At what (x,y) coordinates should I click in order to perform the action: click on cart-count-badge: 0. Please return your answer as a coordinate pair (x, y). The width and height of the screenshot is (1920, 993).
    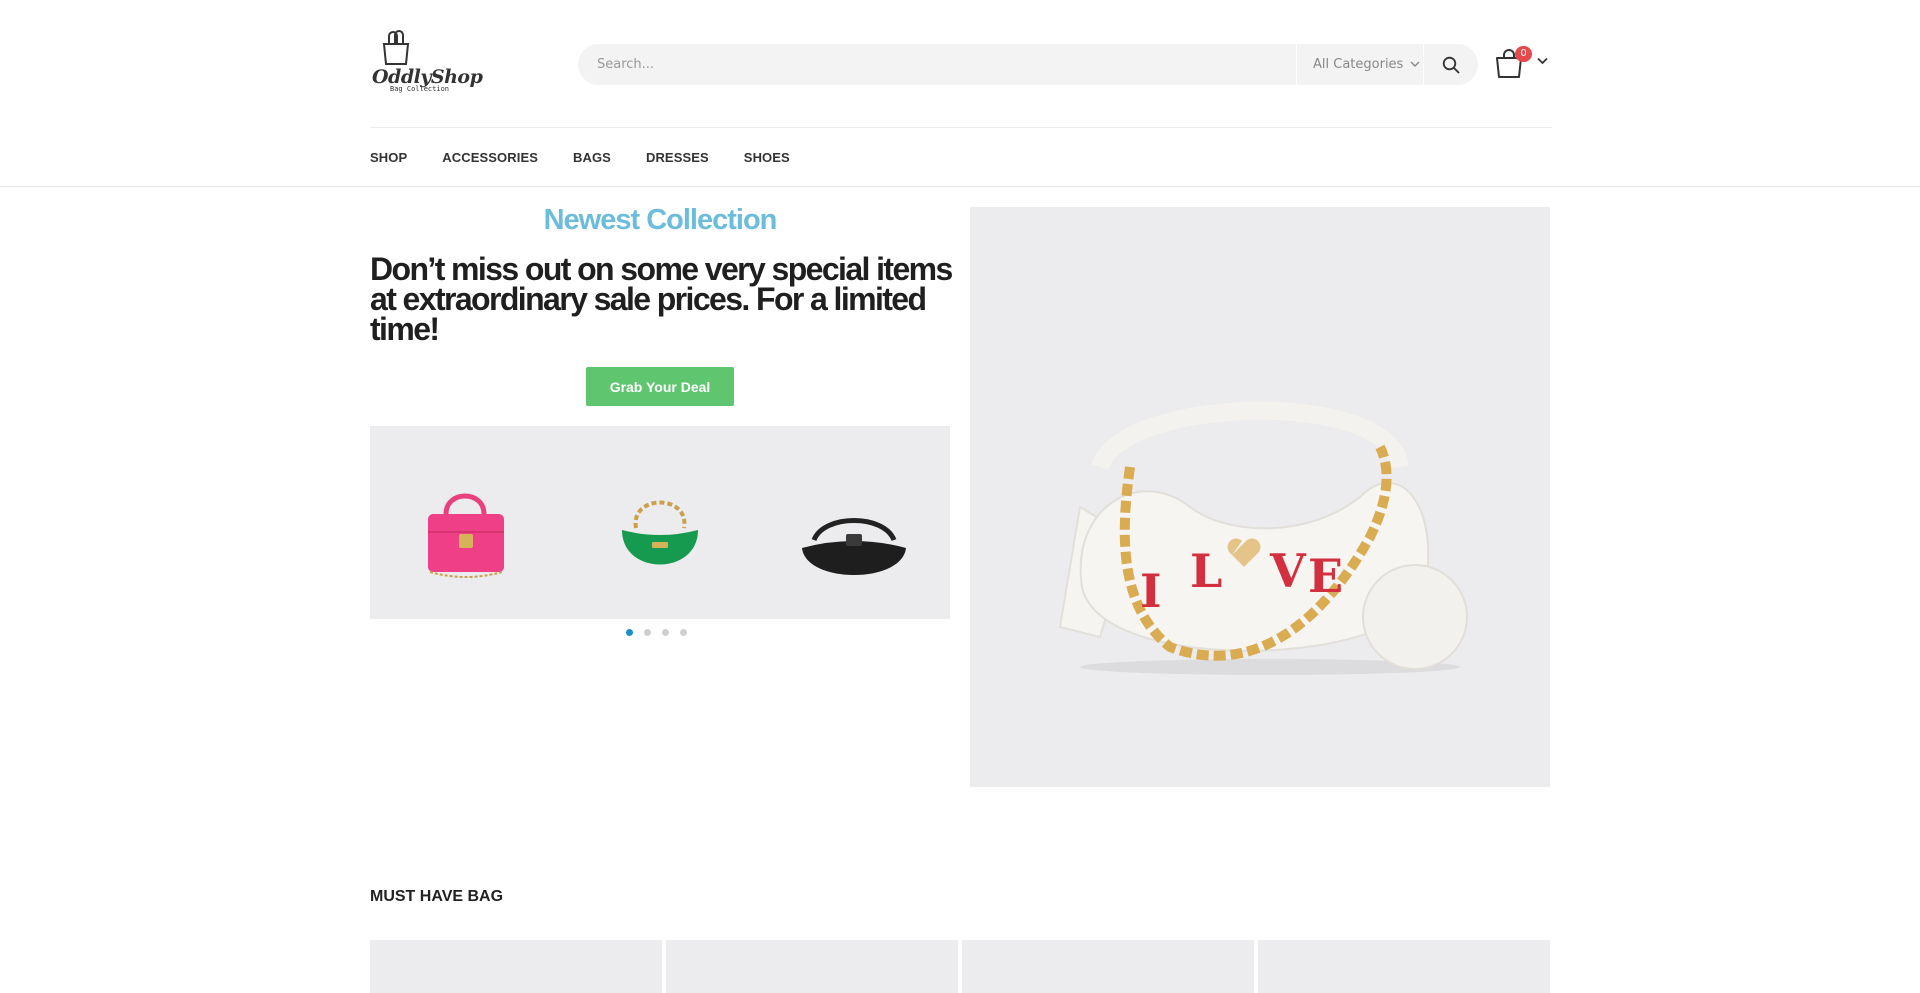
    Looking at the image, I should click on (1523, 54).